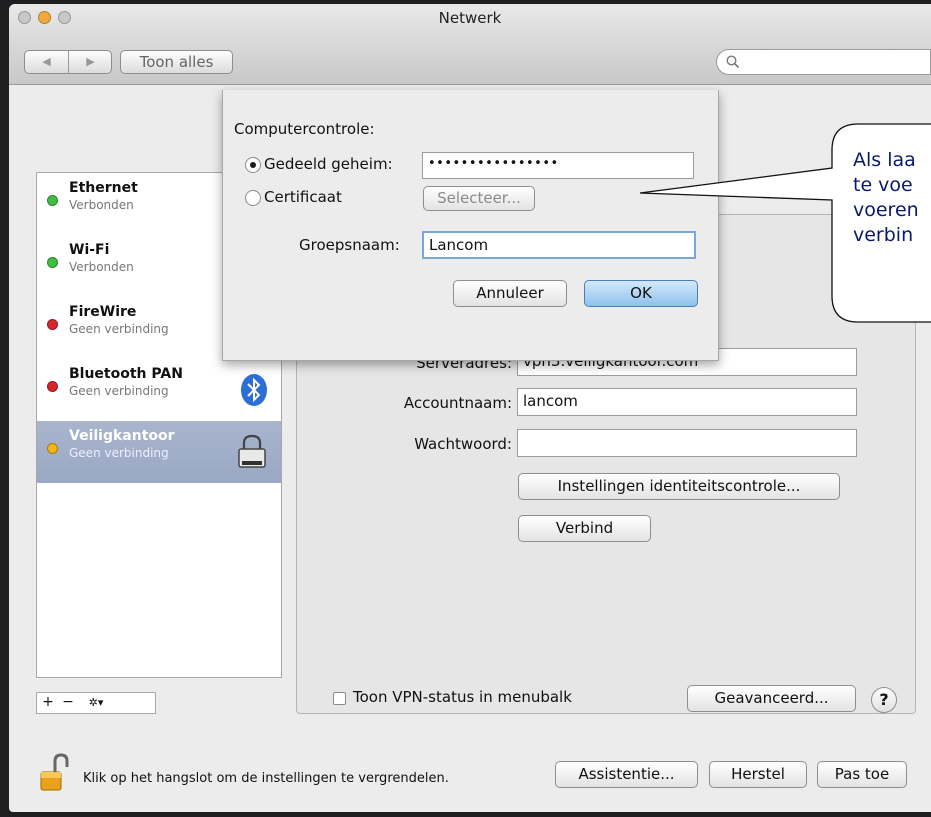 Image resolution: width=931 pixels, height=817 pixels. I want to click on callout-line: Als laa, so click(884, 160).